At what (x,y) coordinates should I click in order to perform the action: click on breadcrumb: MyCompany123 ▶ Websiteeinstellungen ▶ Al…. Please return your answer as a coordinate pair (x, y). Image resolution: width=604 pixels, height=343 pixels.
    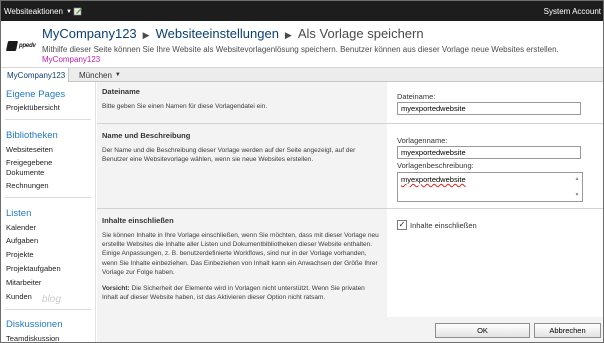
    Looking at the image, I should click on (233, 33).